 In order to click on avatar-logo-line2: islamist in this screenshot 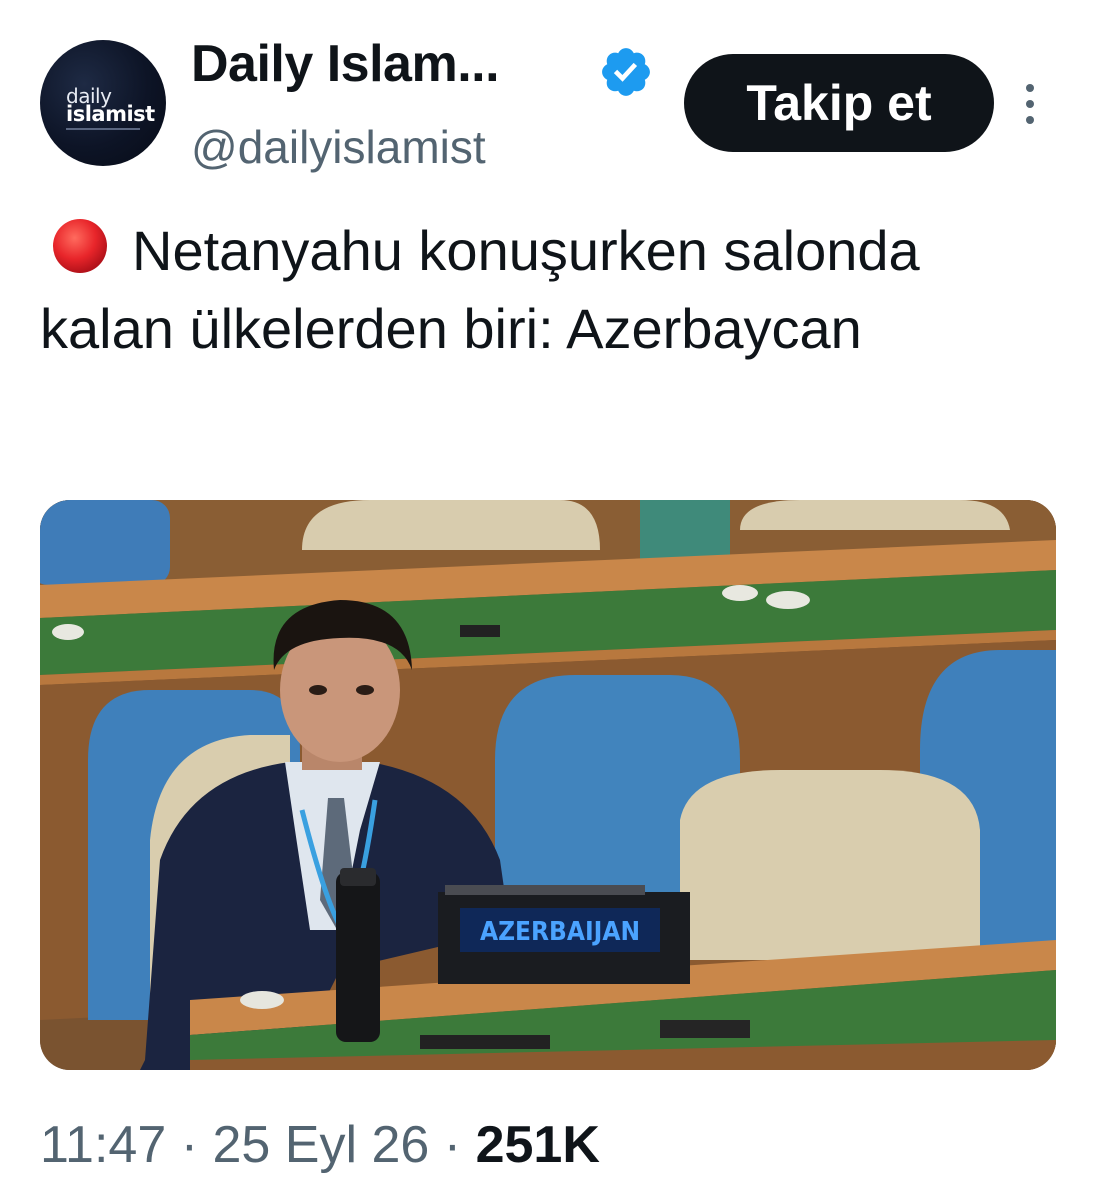, I will do `click(110, 114)`.